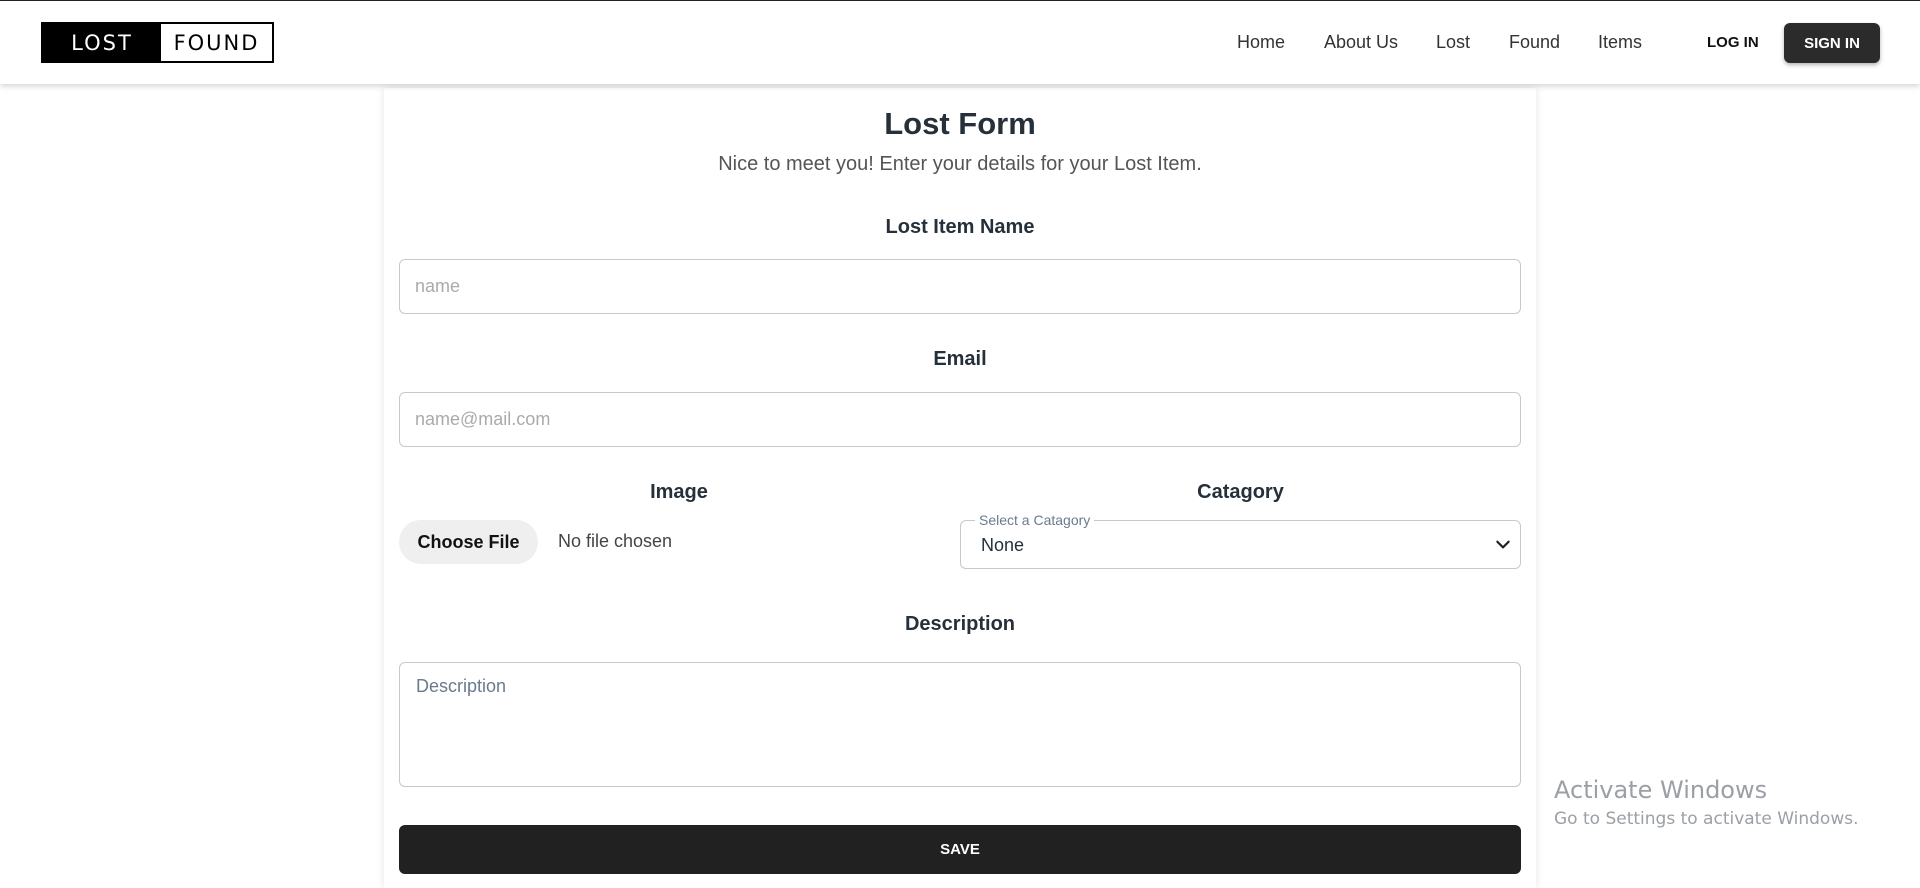 The image size is (1920, 888). What do you see at coordinates (1361, 42) in the screenshot?
I see `nav-about-us: About Us` at bounding box center [1361, 42].